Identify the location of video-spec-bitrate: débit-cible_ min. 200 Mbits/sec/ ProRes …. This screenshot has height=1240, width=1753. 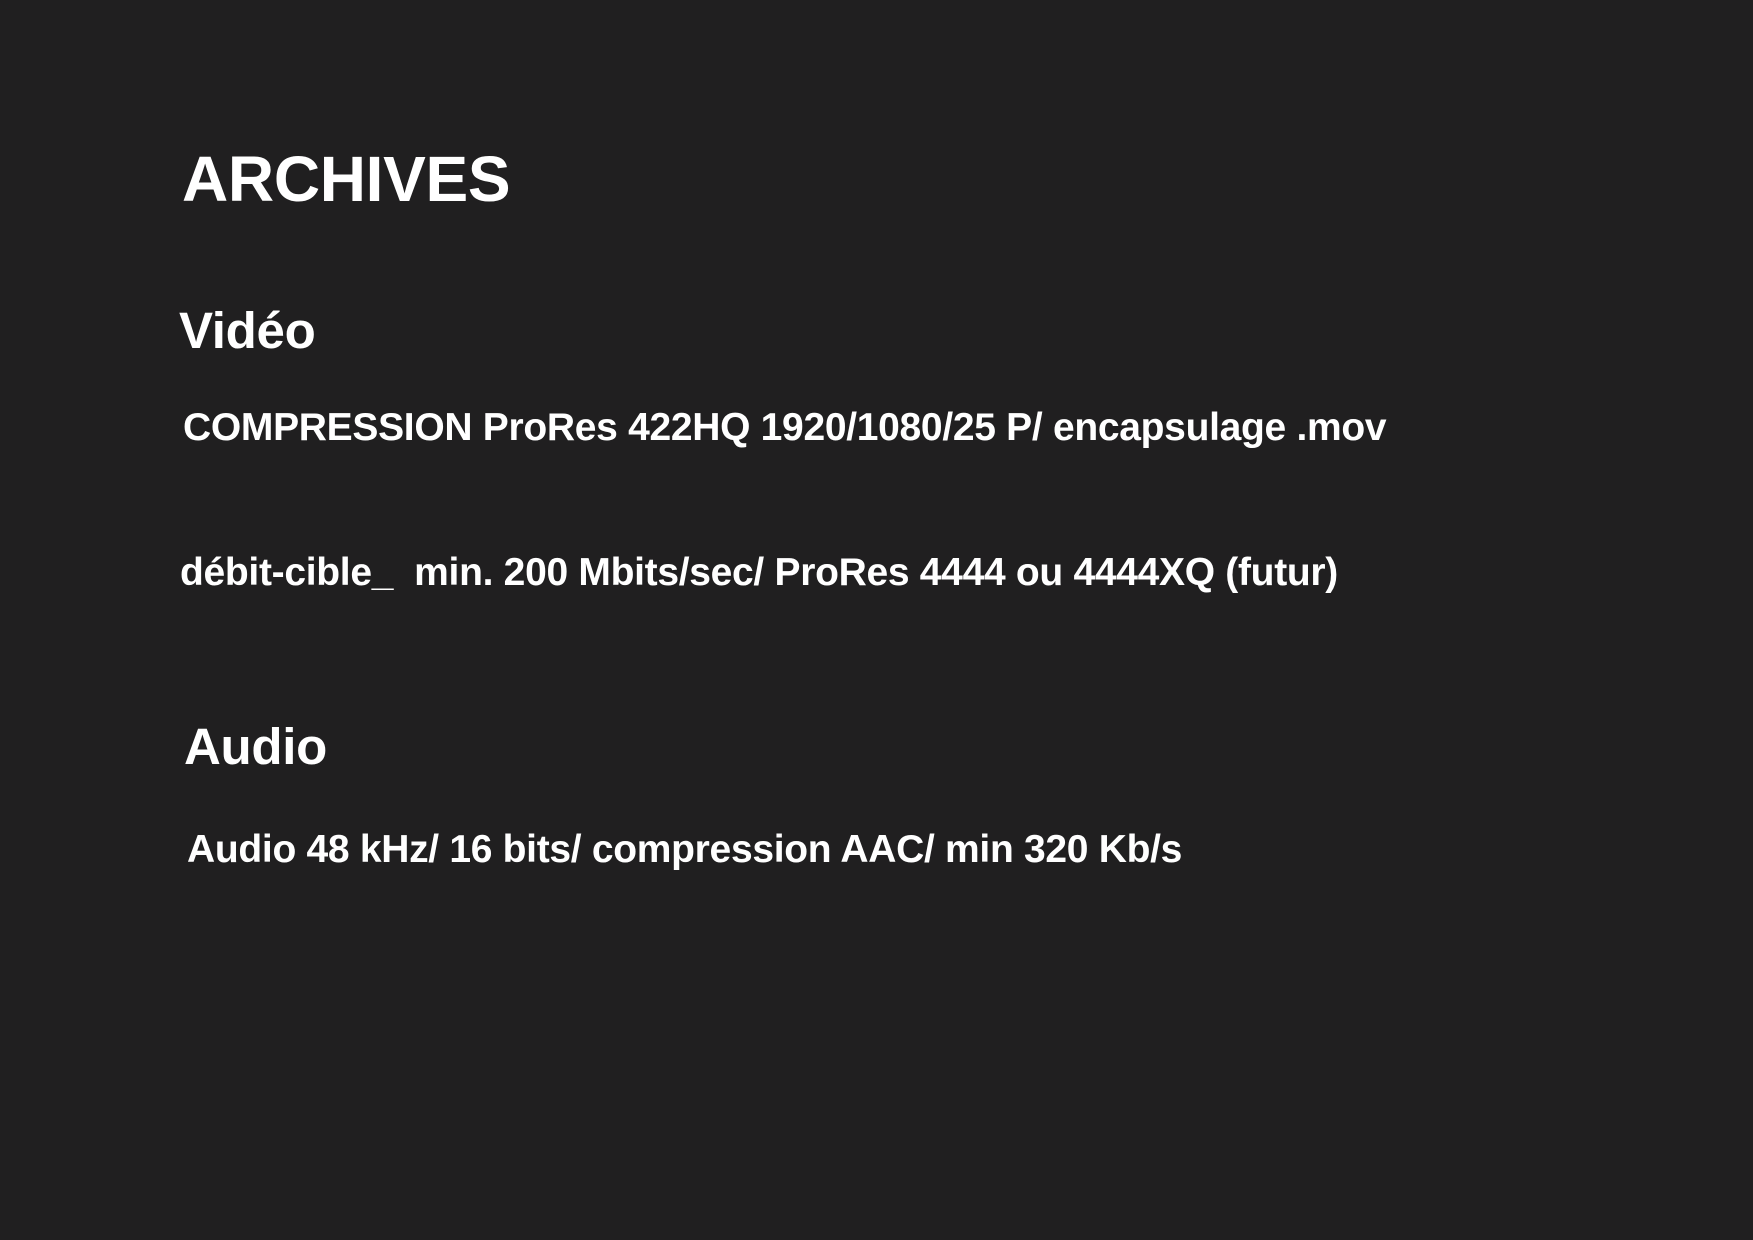
(759, 572).